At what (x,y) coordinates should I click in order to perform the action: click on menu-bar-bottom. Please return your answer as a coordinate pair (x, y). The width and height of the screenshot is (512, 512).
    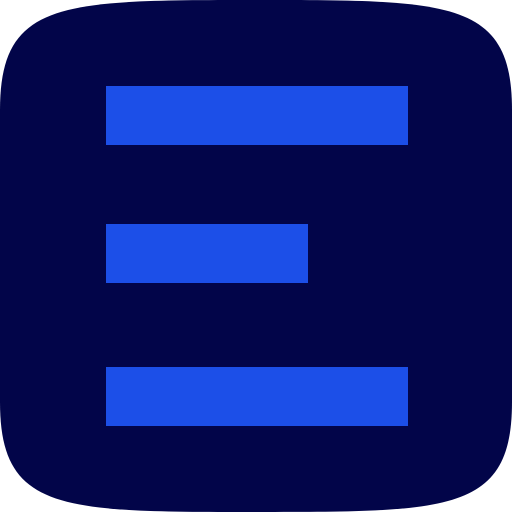
    Looking at the image, I should click on (257, 396).